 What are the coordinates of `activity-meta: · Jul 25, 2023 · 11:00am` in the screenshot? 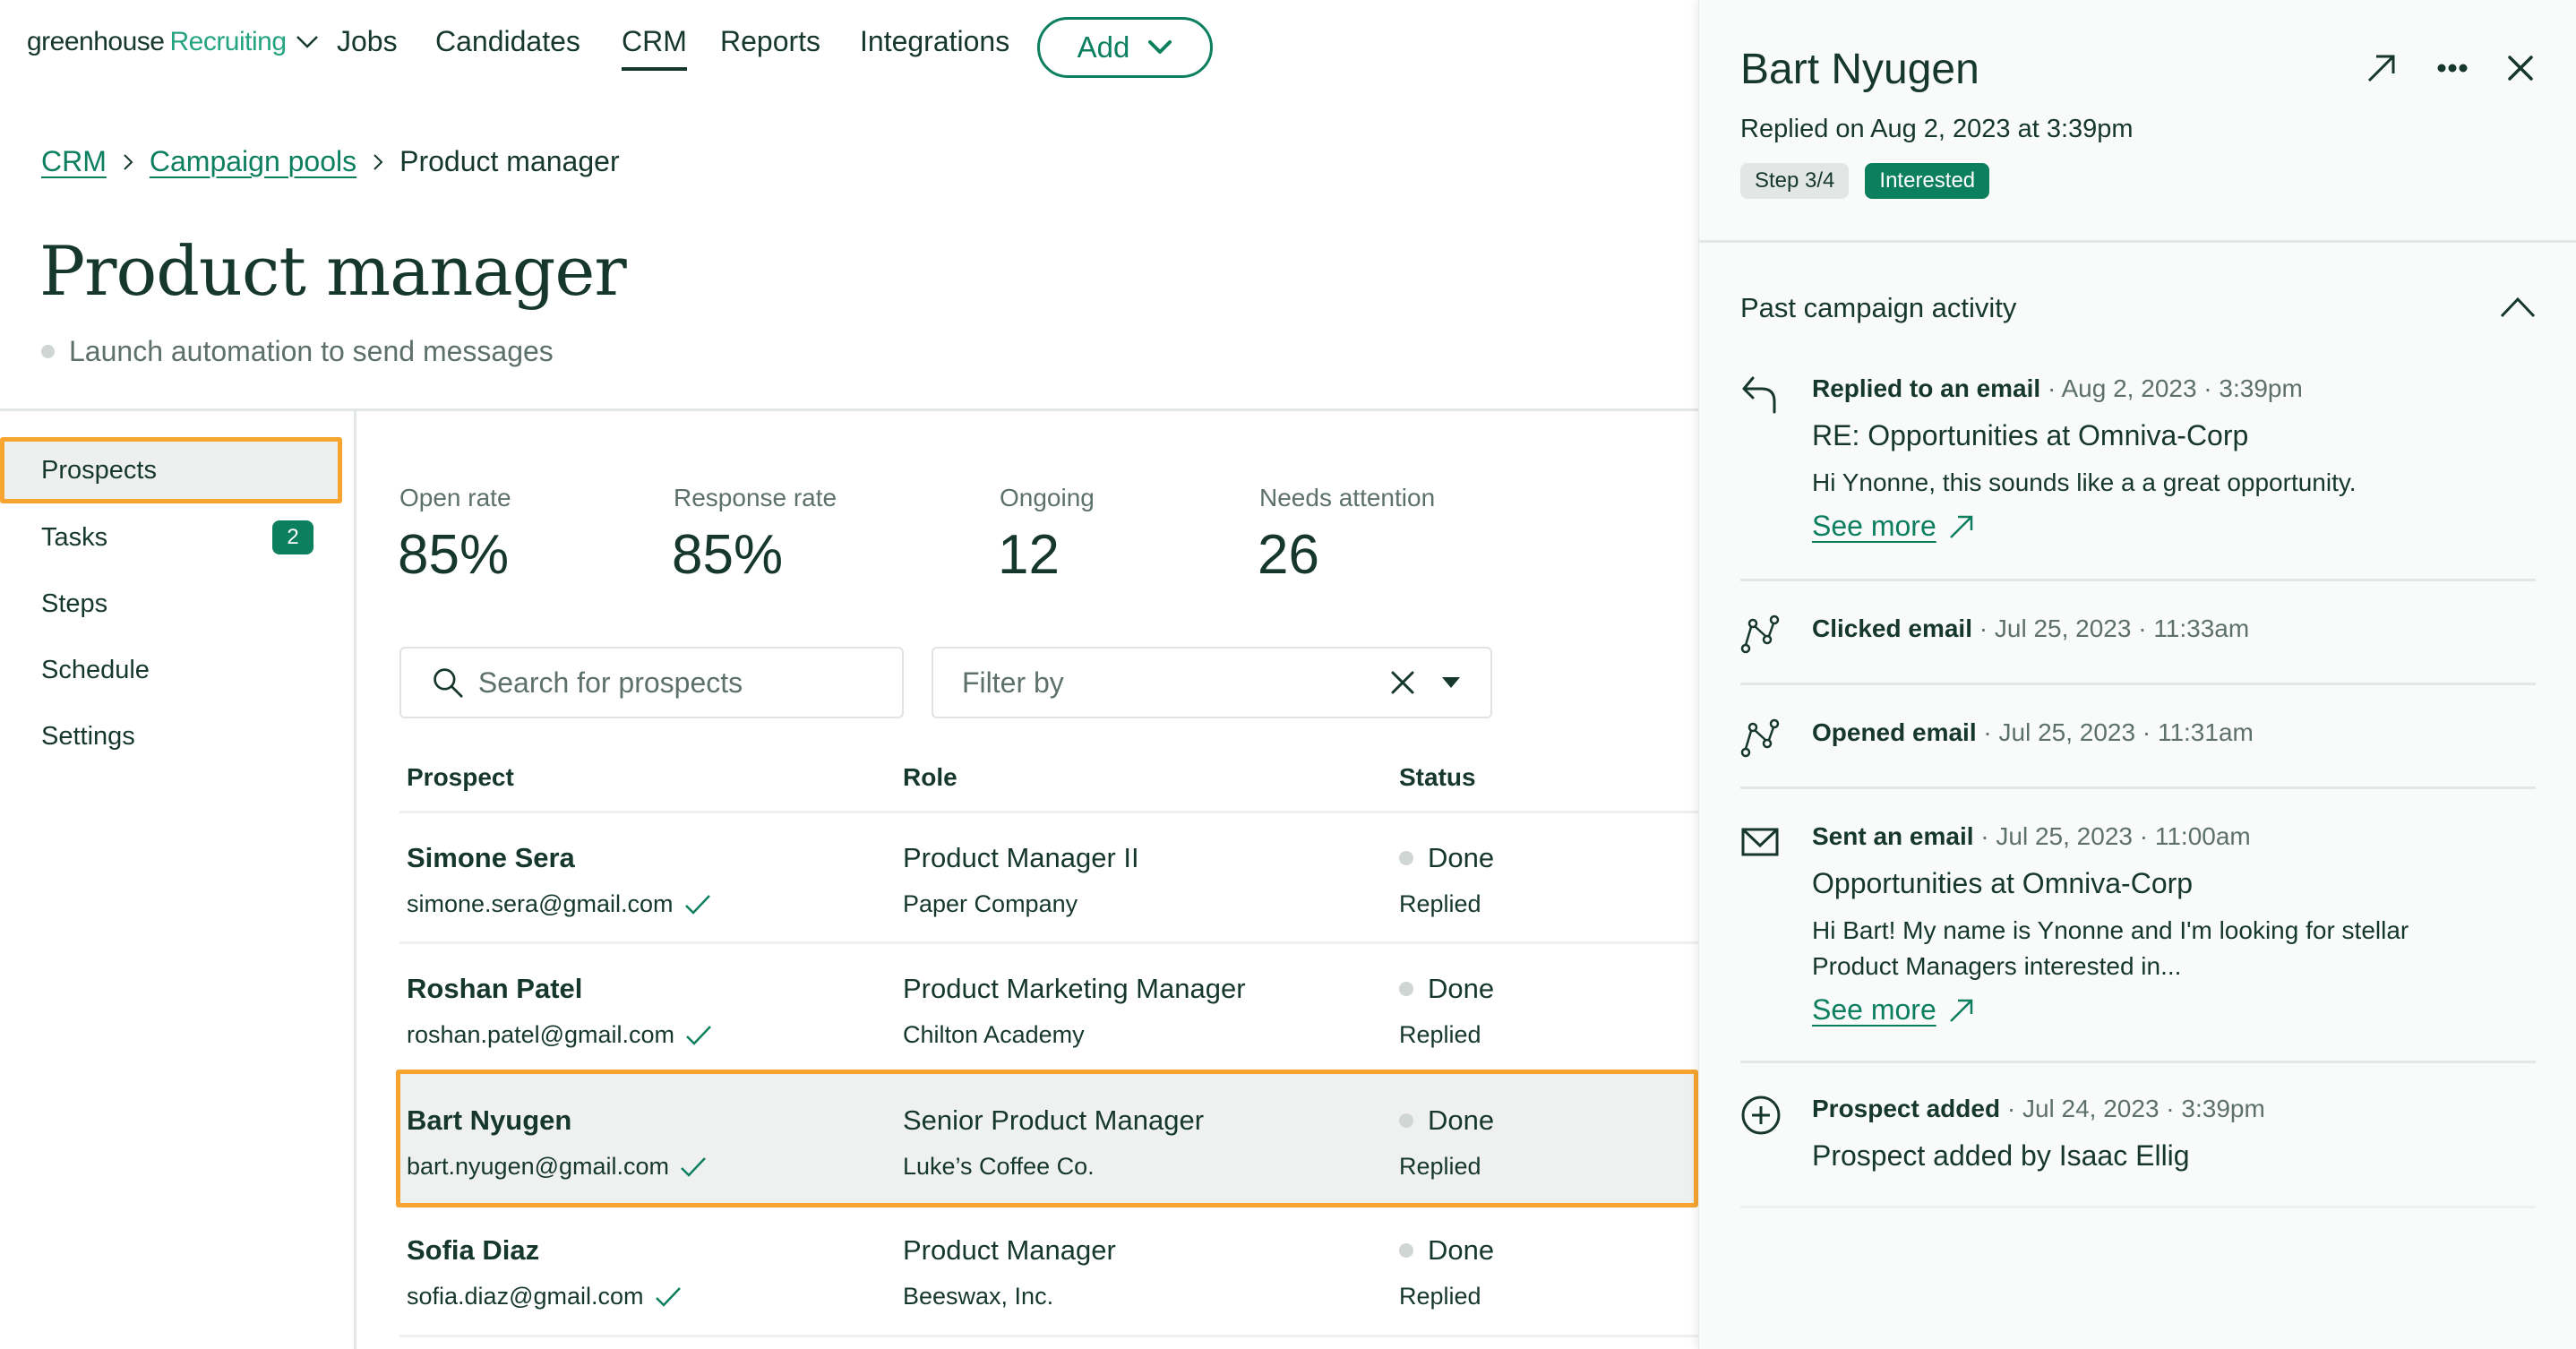 It's located at (2112, 836).